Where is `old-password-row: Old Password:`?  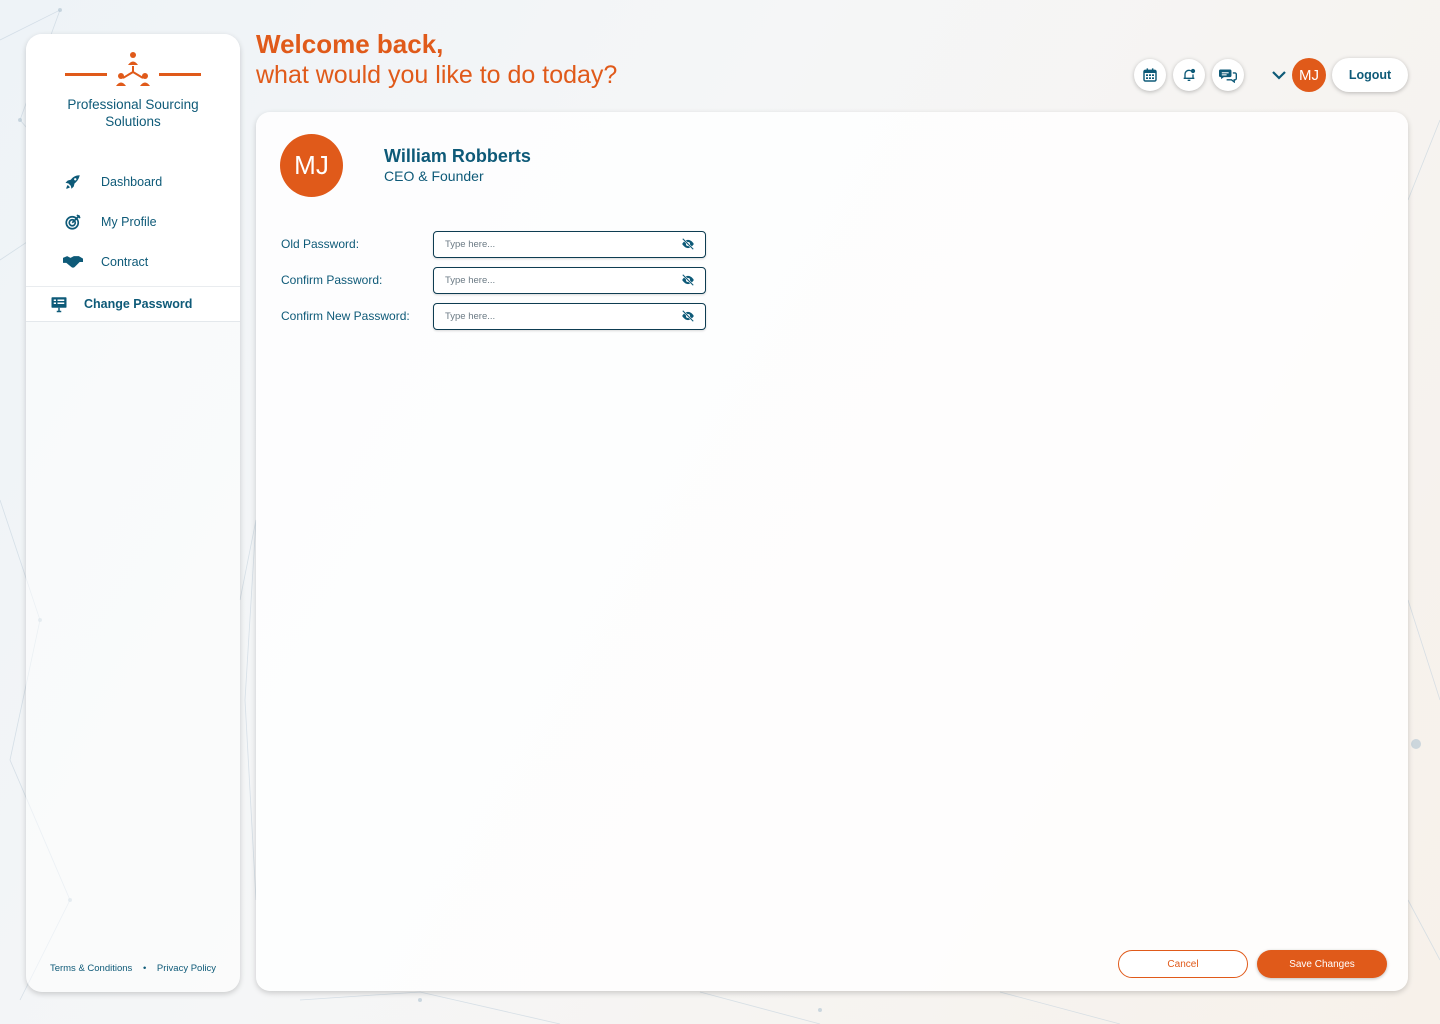
old-password-row: Old Password: is located at coordinates (493, 244).